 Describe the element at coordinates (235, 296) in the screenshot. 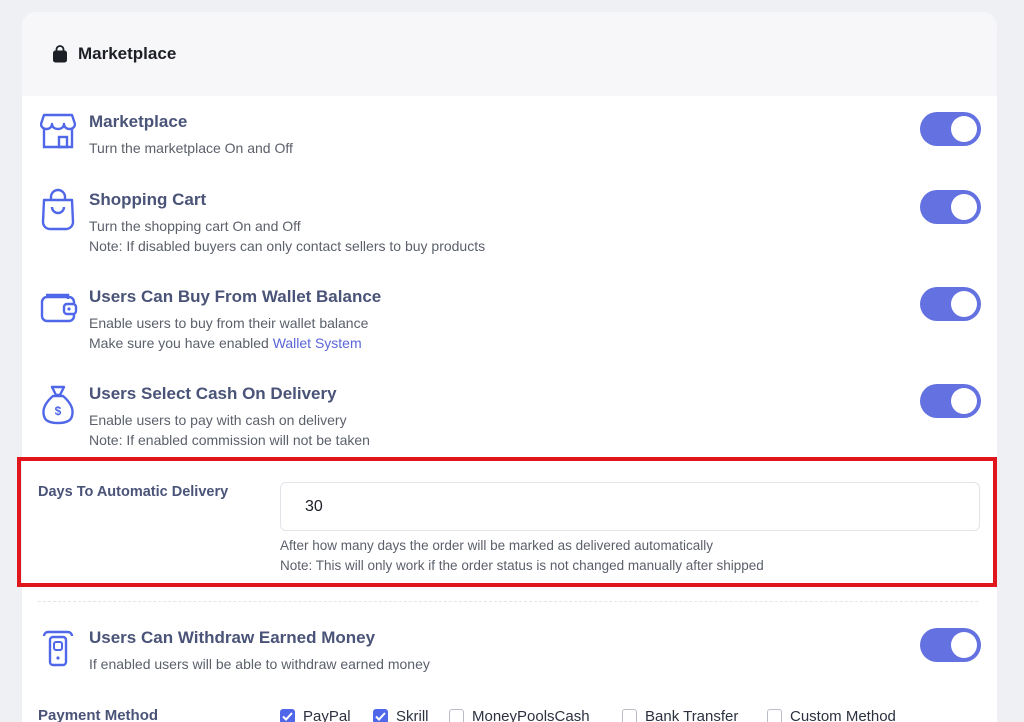

I see `setting-title: Users Can Buy From Wallet Balance` at that location.